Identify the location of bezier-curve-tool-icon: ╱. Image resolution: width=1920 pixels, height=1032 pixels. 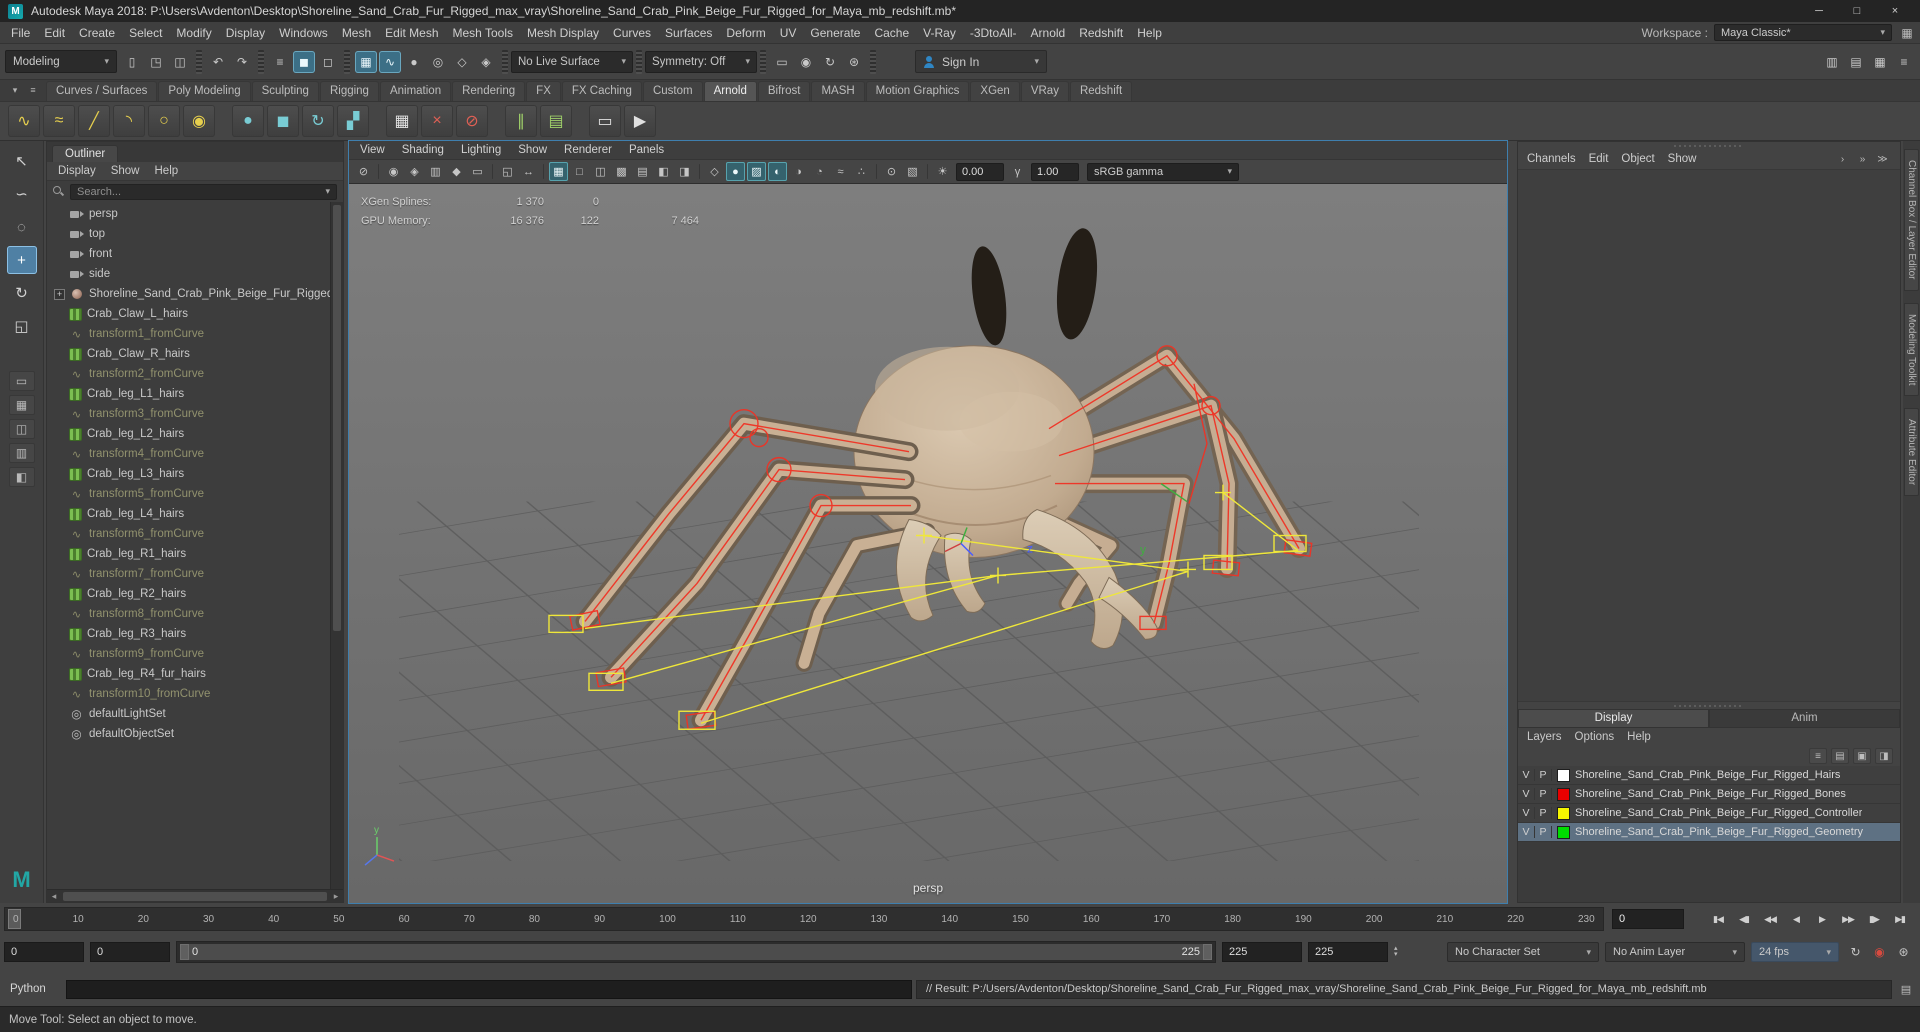
(94, 121).